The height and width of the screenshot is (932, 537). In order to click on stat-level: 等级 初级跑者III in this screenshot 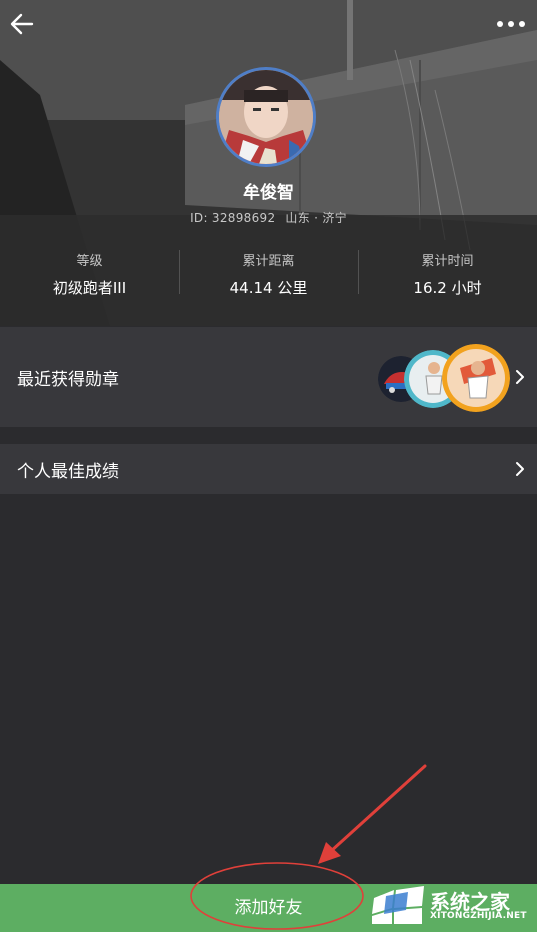, I will do `click(89, 272)`.